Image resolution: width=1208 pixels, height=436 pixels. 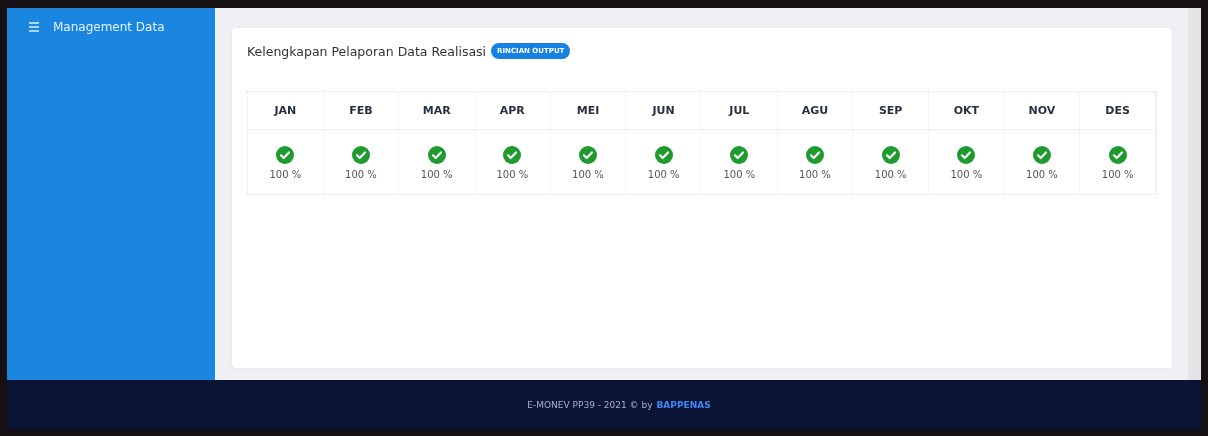 What do you see at coordinates (683, 405) in the screenshot?
I see `footer-link: BAPPENAS` at bounding box center [683, 405].